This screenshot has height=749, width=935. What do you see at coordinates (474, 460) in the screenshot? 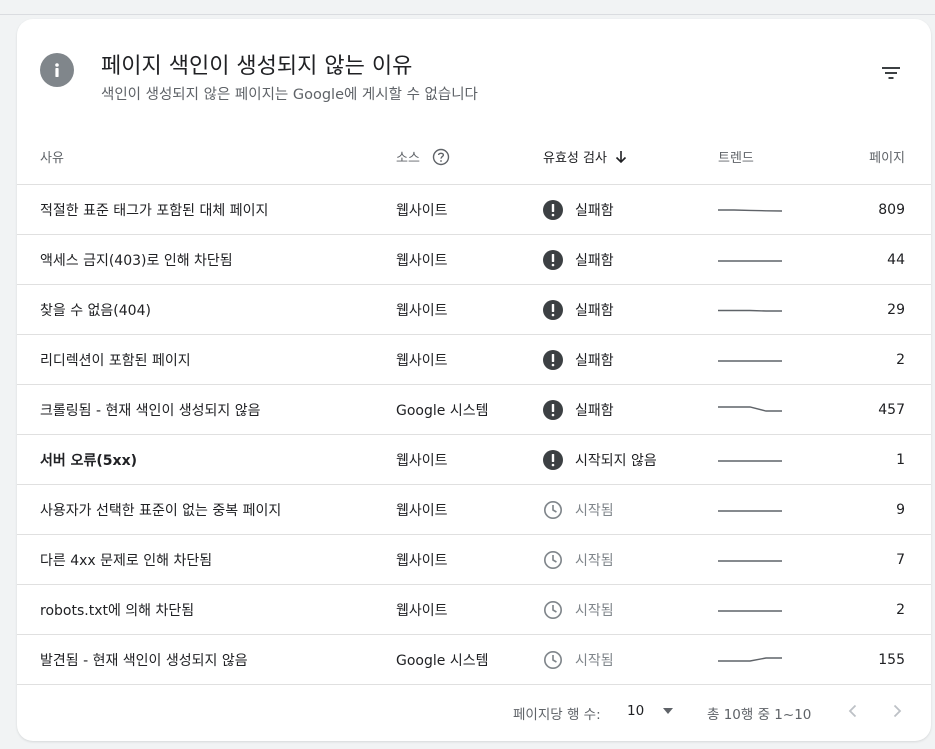
I see `table-row: 서버 오류(5xx) 웹사이트 시작되지 않음 1` at bounding box center [474, 460].